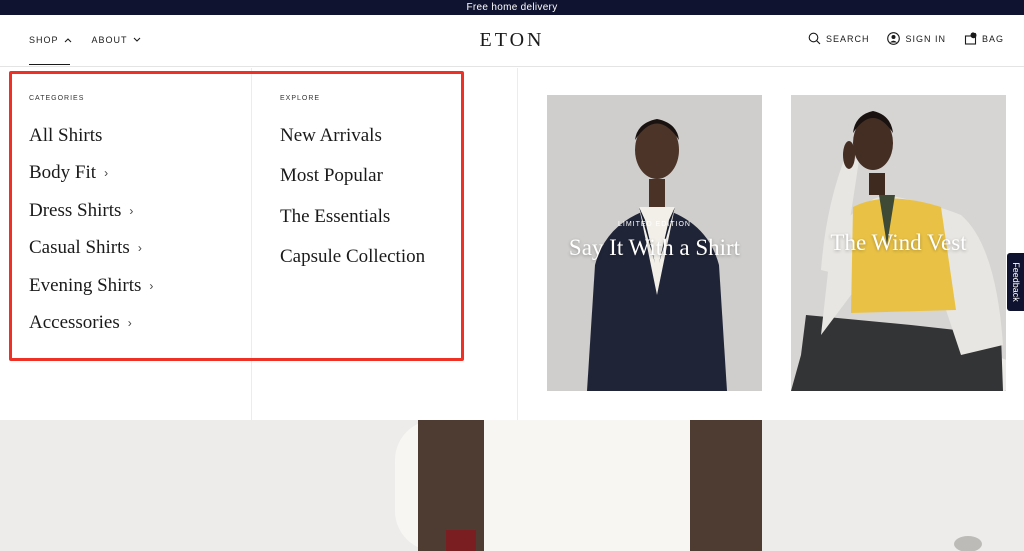  I want to click on search-button: SEARCH, so click(839, 38).